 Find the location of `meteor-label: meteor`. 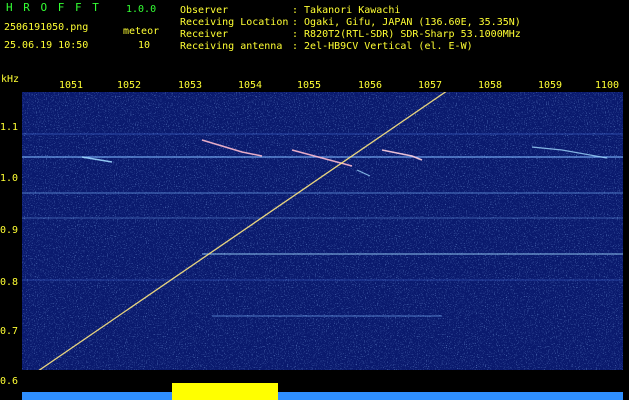

meteor-label: meteor is located at coordinates (141, 31).